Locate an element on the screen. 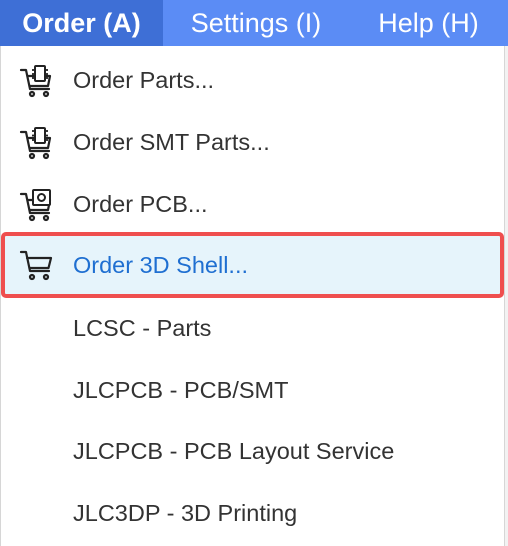 Image resolution: width=508 pixels, height=546 pixels. menu-item-label: JLCPCB - PCB/SMT is located at coordinates (181, 389).